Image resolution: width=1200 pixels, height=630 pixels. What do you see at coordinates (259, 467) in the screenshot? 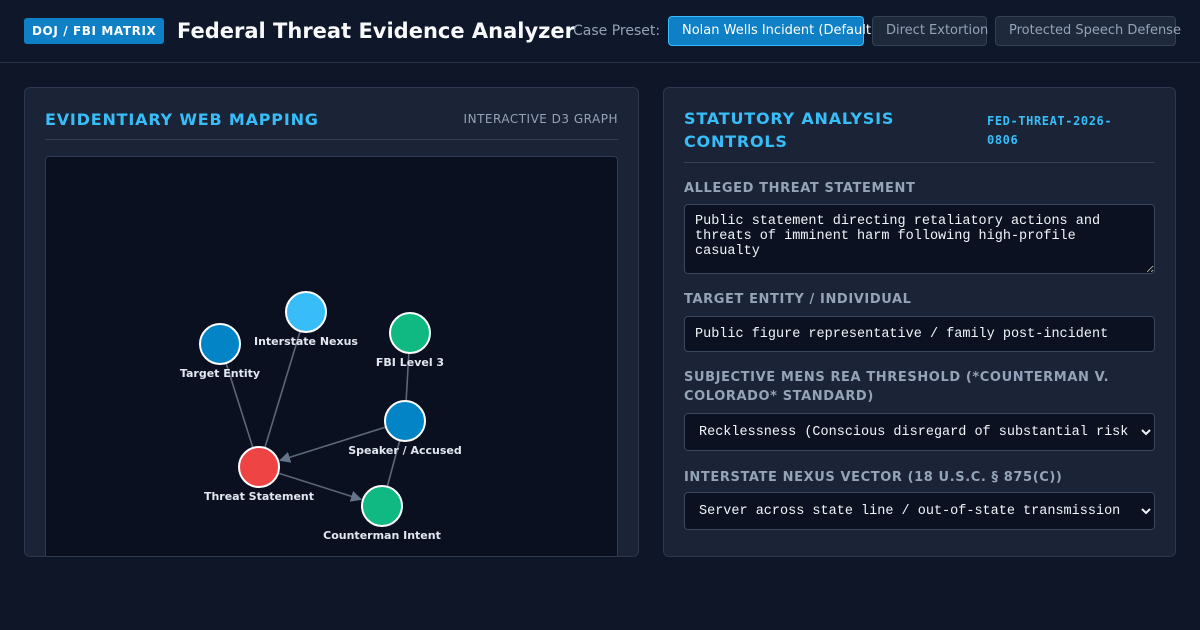
I see `graph-node-circle-threat` at bounding box center [259, 467].